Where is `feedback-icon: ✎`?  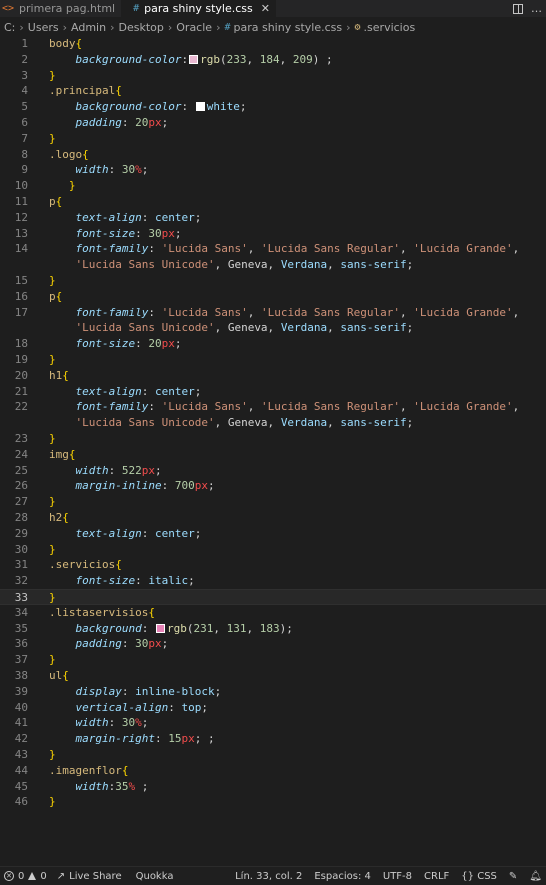 feedback-icon: ✎ is located at coordinates (513, 876).